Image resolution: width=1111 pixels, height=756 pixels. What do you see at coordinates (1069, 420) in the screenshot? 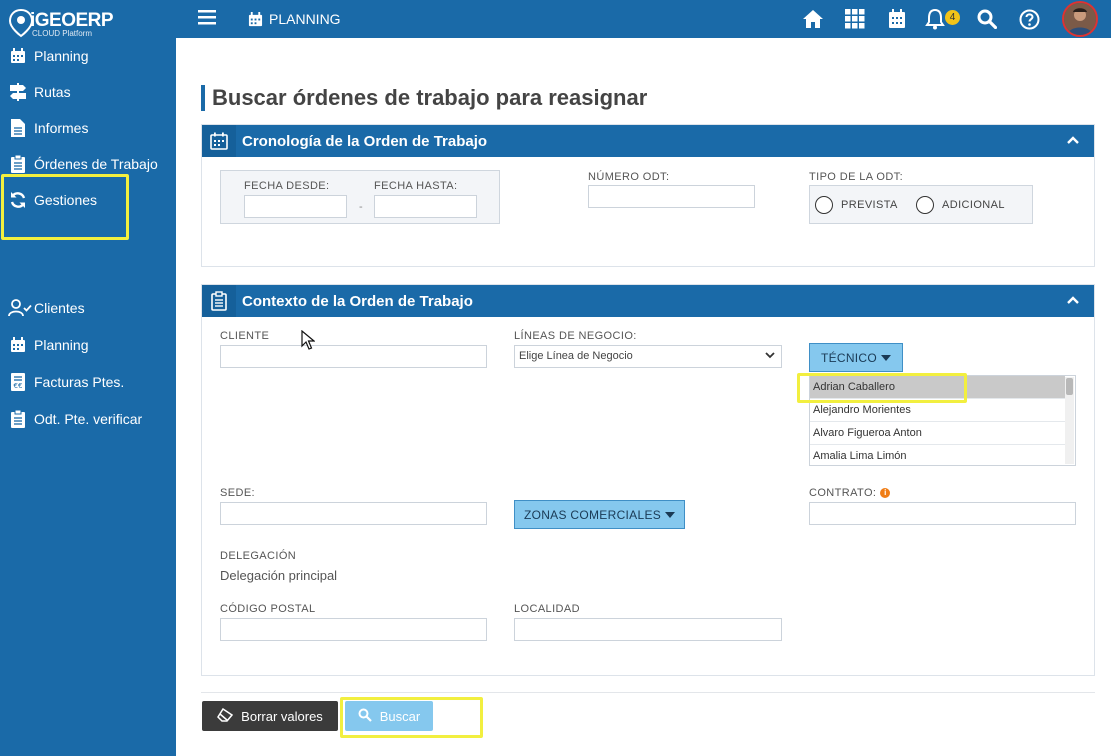
I see `list-scrollbar` at bounding box center [1069, 420].